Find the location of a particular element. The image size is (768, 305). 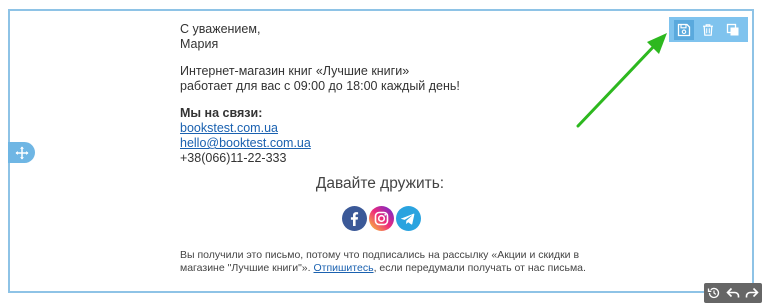

history-icon is located at coordinates (714, 293).